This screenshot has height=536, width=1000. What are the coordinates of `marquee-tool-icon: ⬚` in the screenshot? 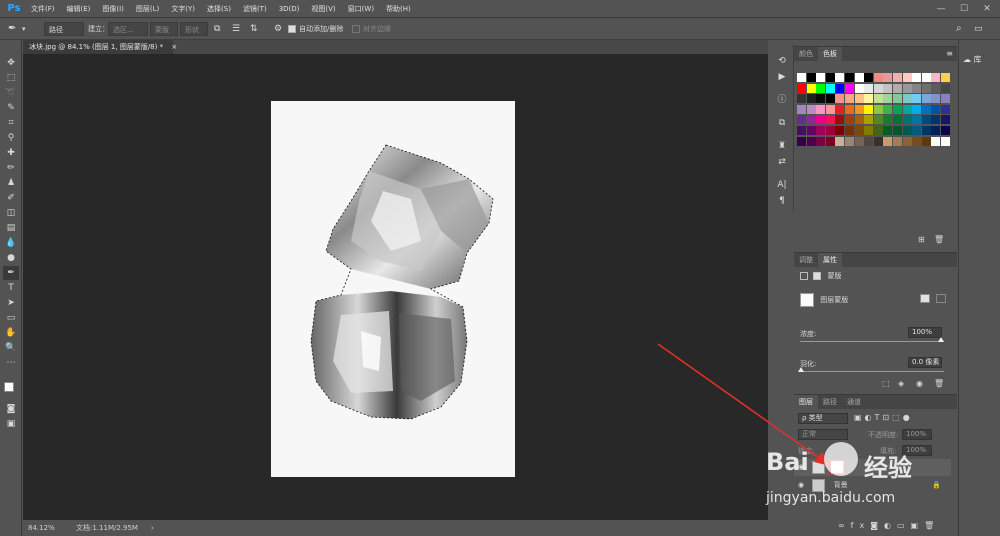 It's located at (11, 78).